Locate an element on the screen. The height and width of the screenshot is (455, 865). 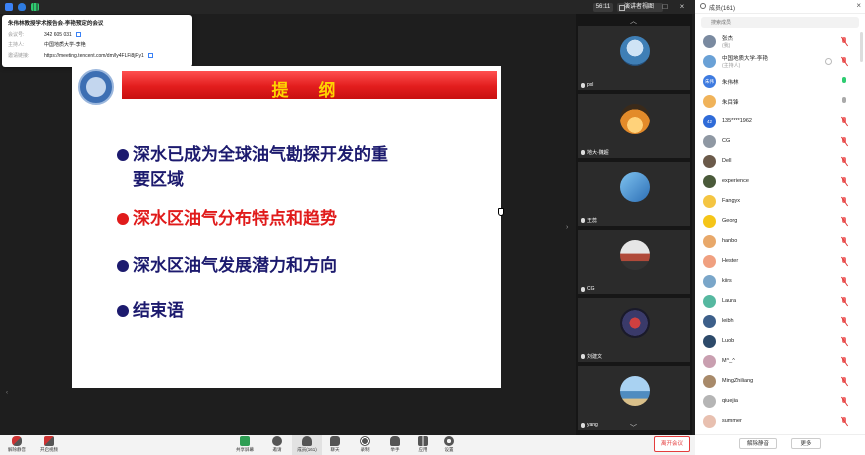
settings-button: 设置 is located at coordinates (449, 445).